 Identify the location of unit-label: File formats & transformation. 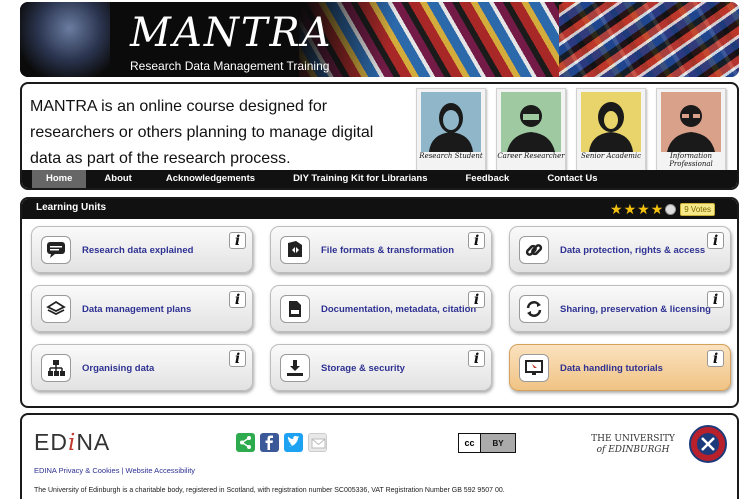
(388, 250).